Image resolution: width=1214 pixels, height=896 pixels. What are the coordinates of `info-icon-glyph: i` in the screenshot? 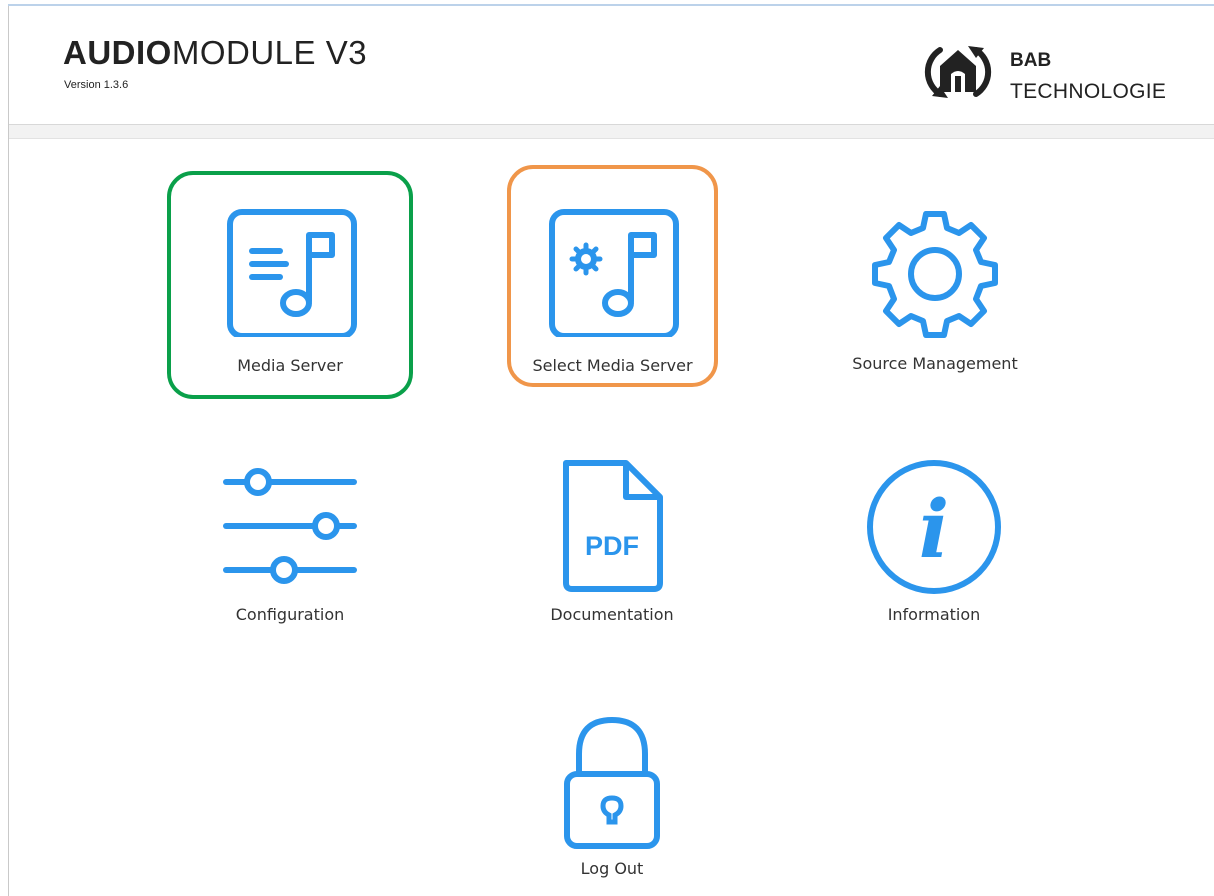 It's located at (934, 529).